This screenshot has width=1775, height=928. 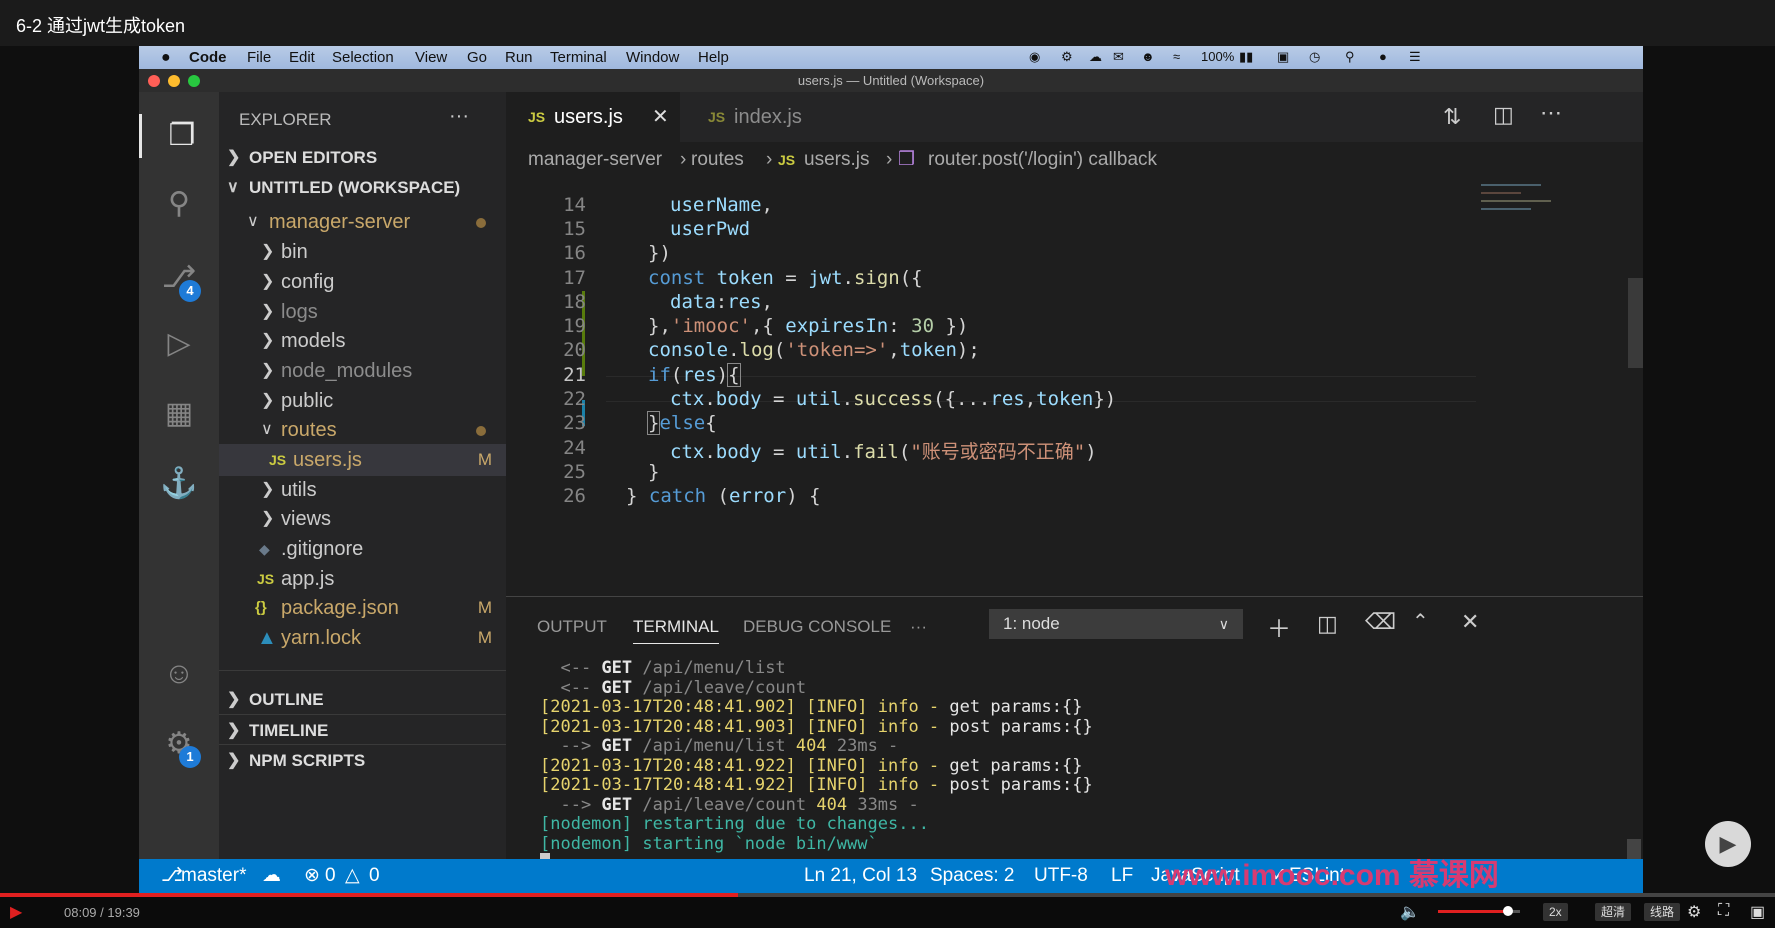 I want to click on settings-badge: 1, so click(x=190, y=757).